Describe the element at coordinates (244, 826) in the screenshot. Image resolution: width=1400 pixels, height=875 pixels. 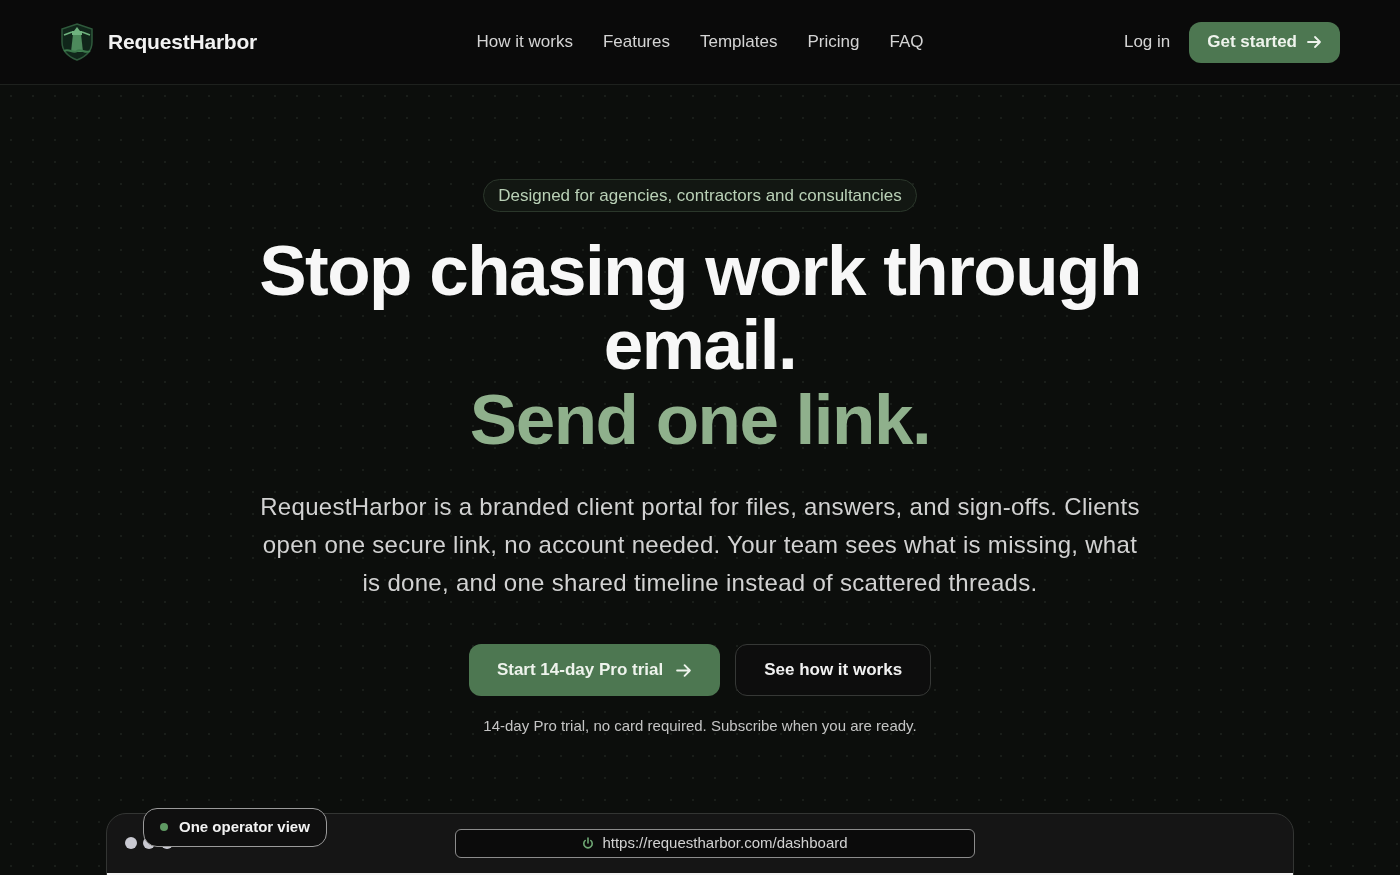
I see `operator-view-label: One operator view` at that location.